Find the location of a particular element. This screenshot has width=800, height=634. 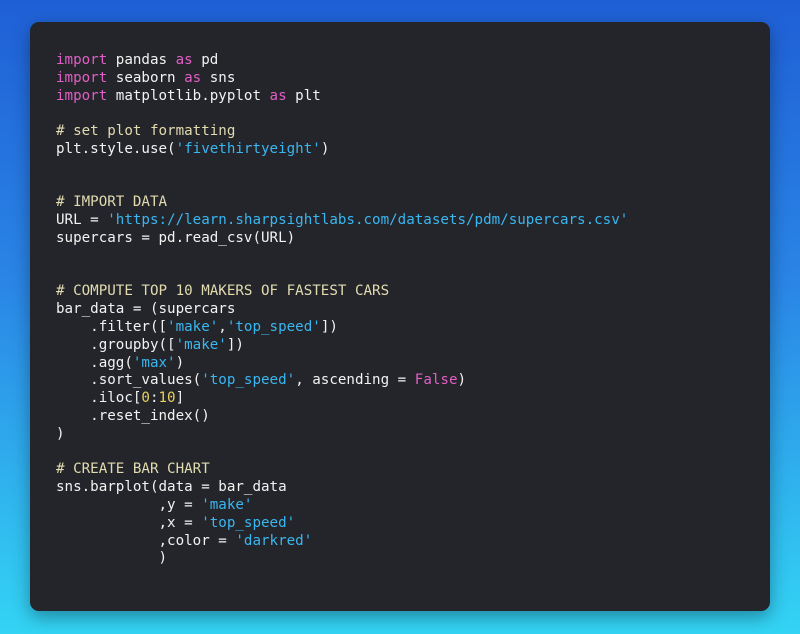

code-line: bar_data = (supercars is located at coordinates (342, 310).